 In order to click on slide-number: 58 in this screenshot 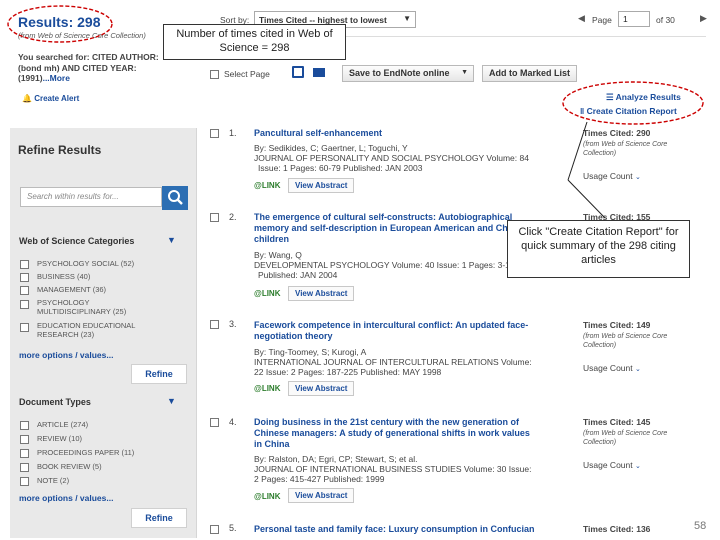, I will do `click(700, 526)`.